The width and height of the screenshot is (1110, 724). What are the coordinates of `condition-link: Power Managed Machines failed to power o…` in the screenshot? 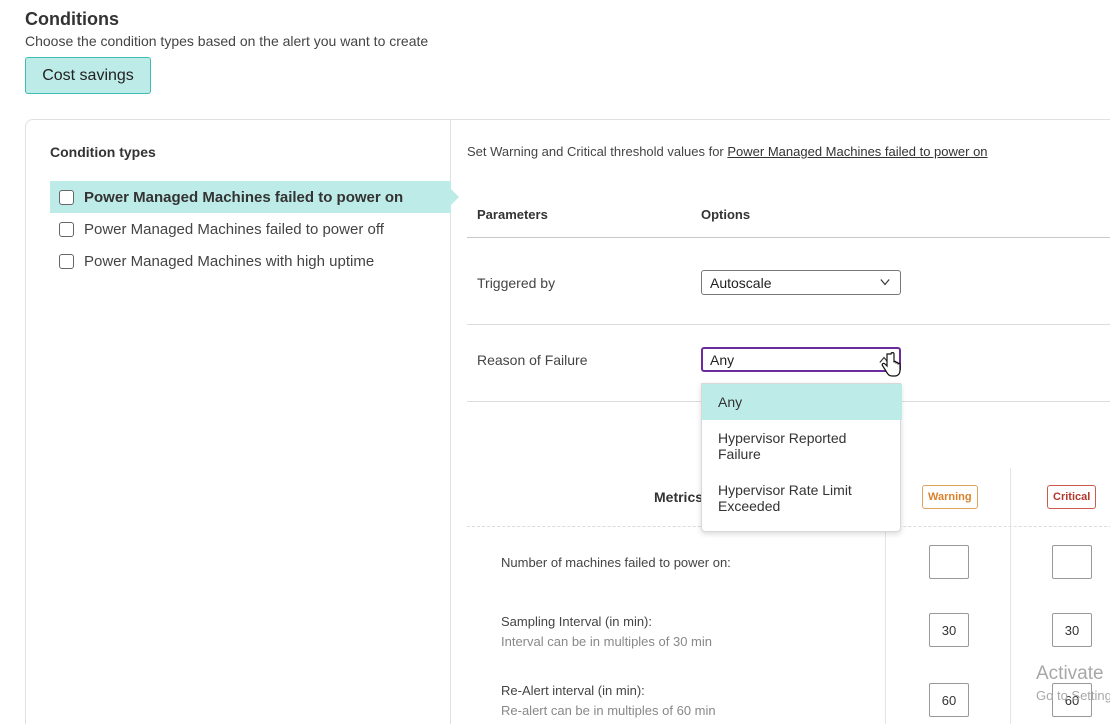 It's located at (857, 151).